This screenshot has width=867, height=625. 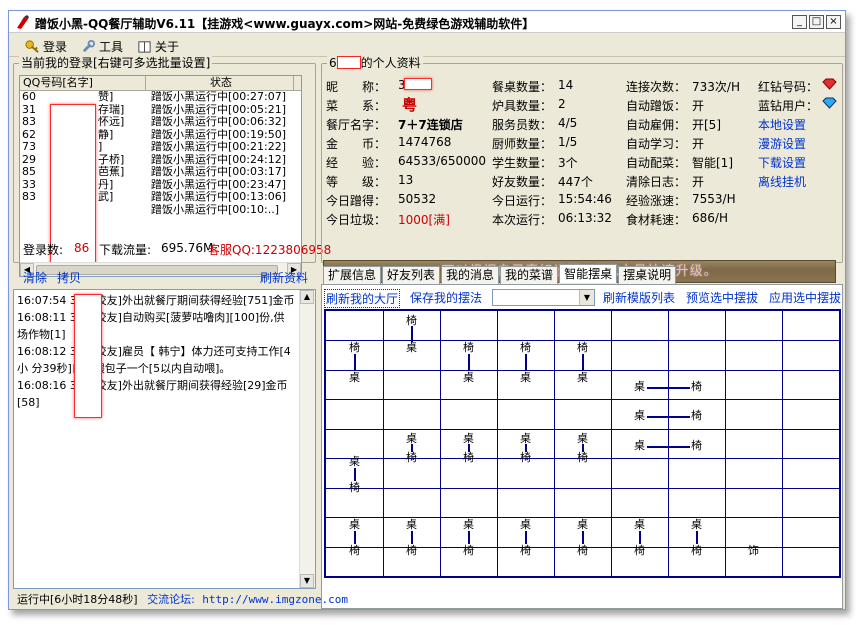 What do you see at coordinates (220, 83) in the screenshot?
I see `column-header-status: 状态` at bounding box center [220, 83].